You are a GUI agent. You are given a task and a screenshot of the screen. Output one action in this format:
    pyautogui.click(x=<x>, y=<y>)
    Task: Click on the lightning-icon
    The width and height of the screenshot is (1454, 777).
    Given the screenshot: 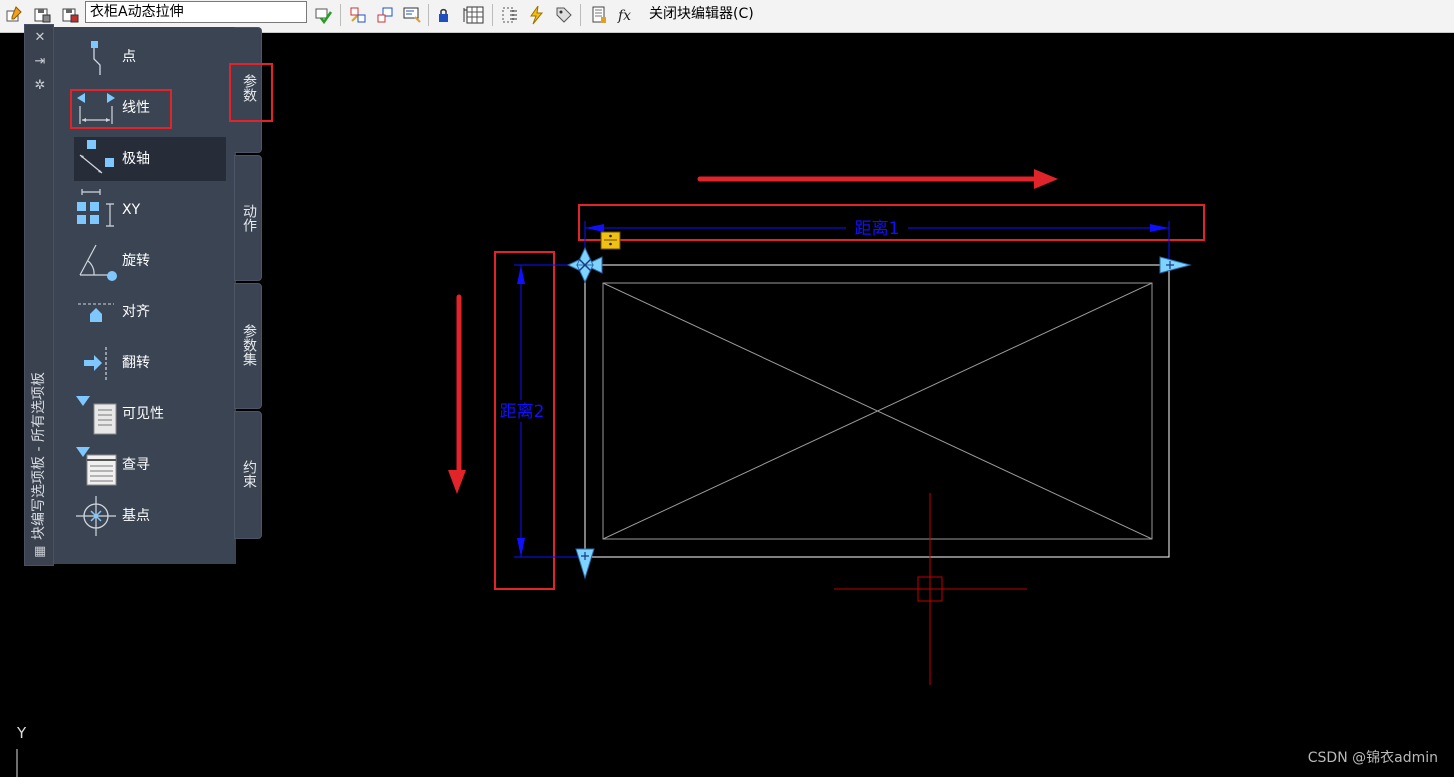 What is the action you would take?
    pyautogui.click(x=536, y=15)
    